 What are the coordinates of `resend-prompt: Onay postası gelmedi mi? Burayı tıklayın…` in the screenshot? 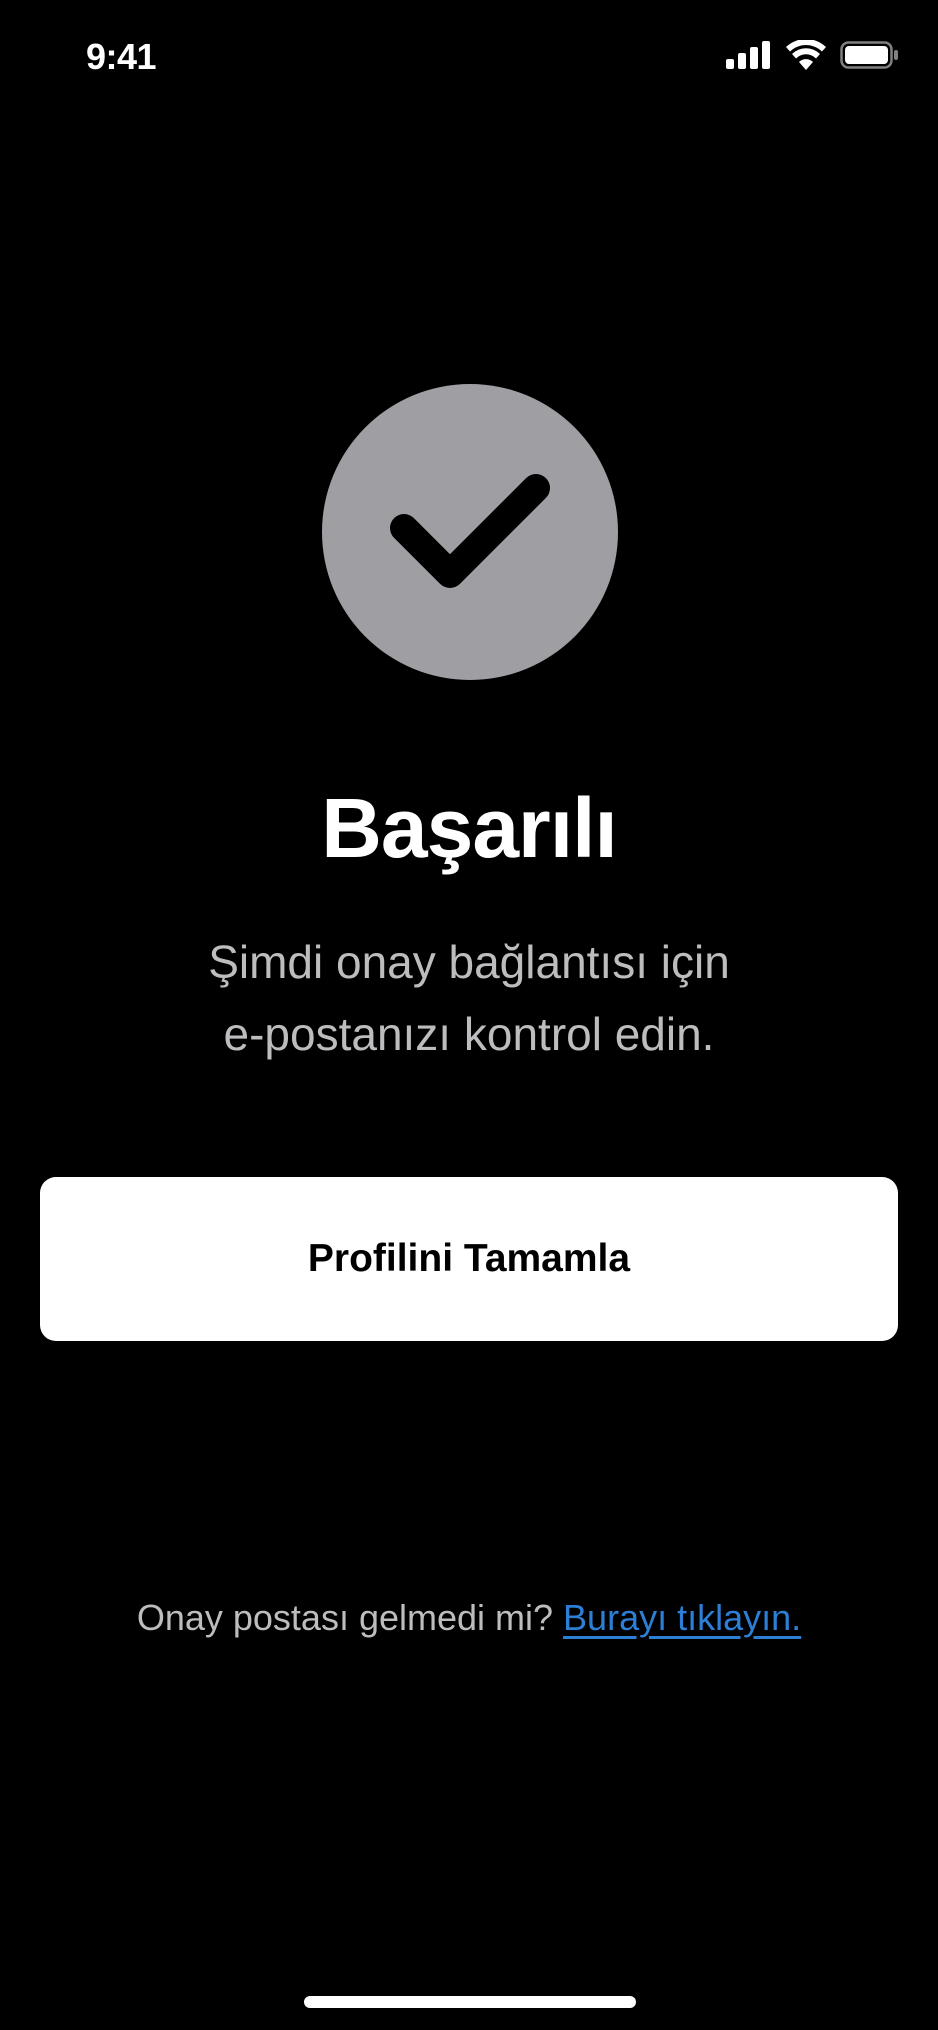 It's located at (469, 1618).